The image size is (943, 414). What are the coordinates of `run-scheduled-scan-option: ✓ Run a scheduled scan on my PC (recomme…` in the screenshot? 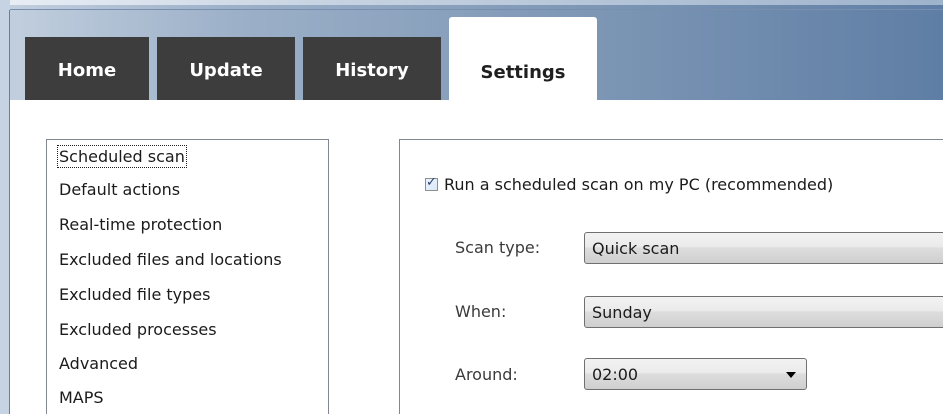 It's located at (629, 184).